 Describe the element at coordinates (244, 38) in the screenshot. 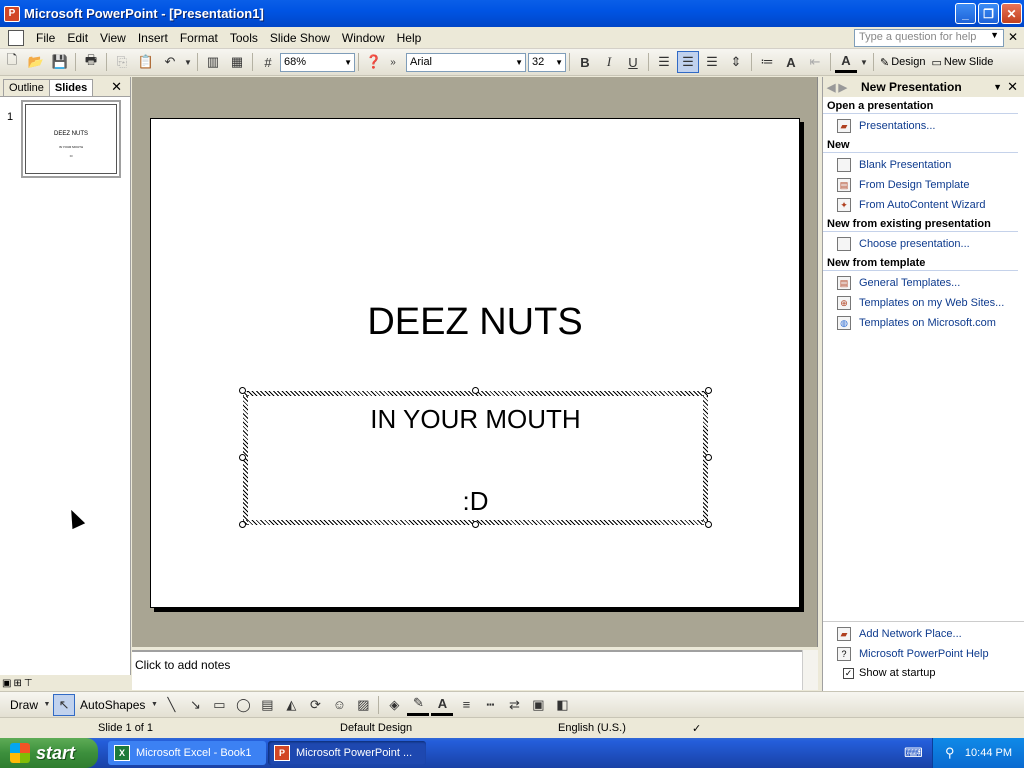

I see `menu-tools: Tools` at that location.